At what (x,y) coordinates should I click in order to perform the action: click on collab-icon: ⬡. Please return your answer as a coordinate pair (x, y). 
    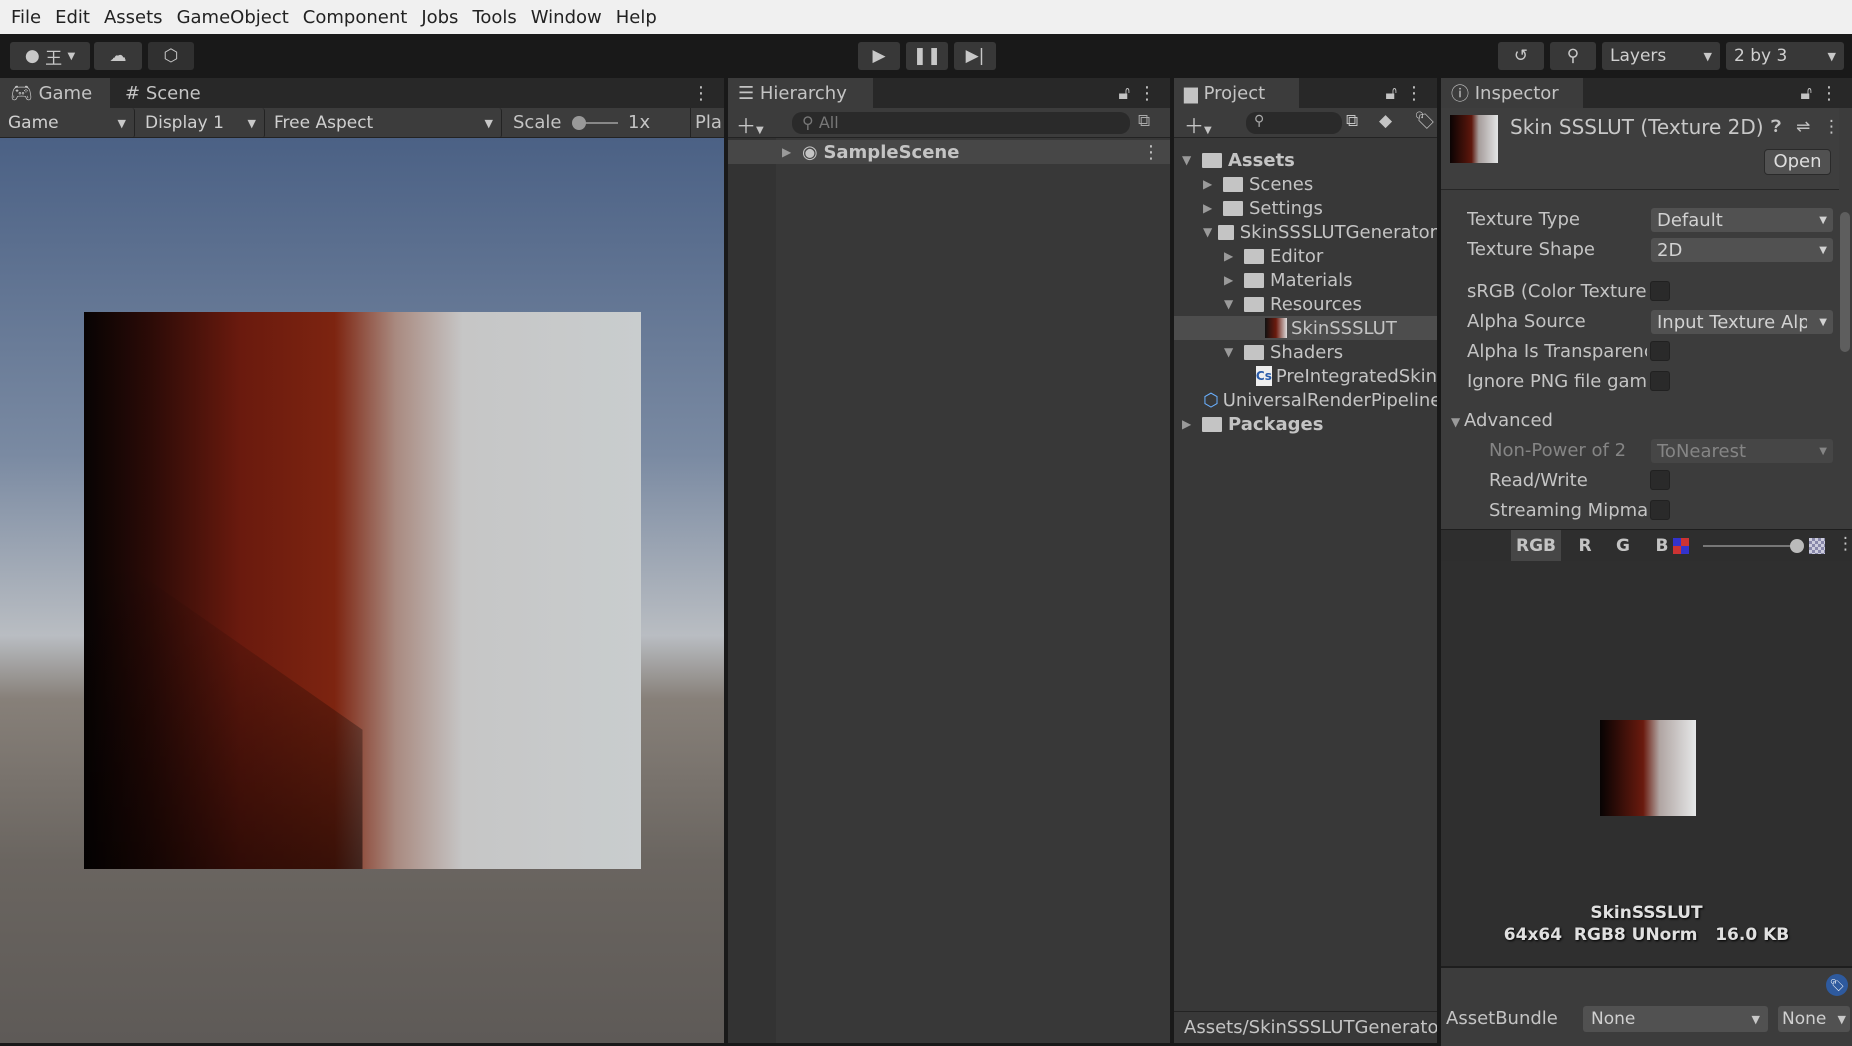
    Looking at the image, I should click on (171, 56).